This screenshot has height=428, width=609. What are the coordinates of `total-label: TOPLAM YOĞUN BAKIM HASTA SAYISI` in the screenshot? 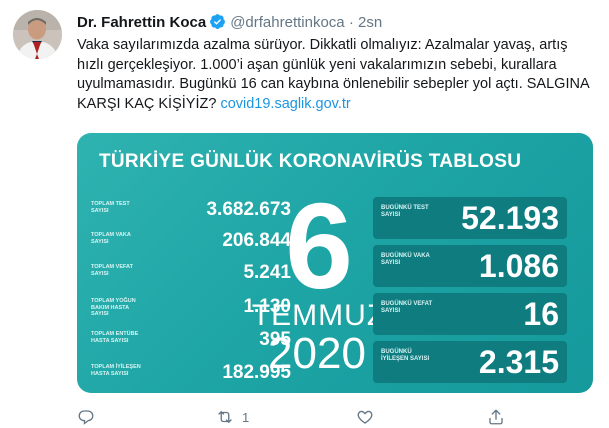 It's located at (113, 307).